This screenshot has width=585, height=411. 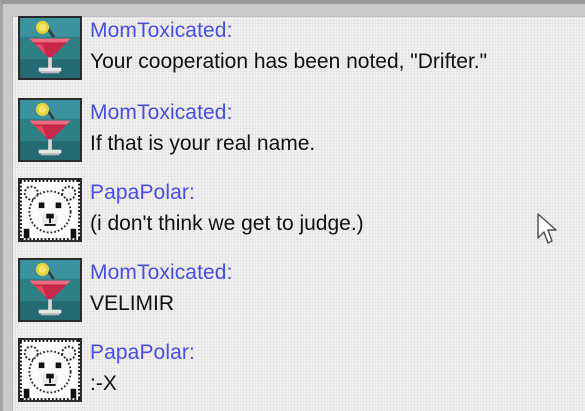 What do you see at coordinates (547, 228) in the screenshot?
I see `mouse-pointer-icon` at bounding box center [547, 228].